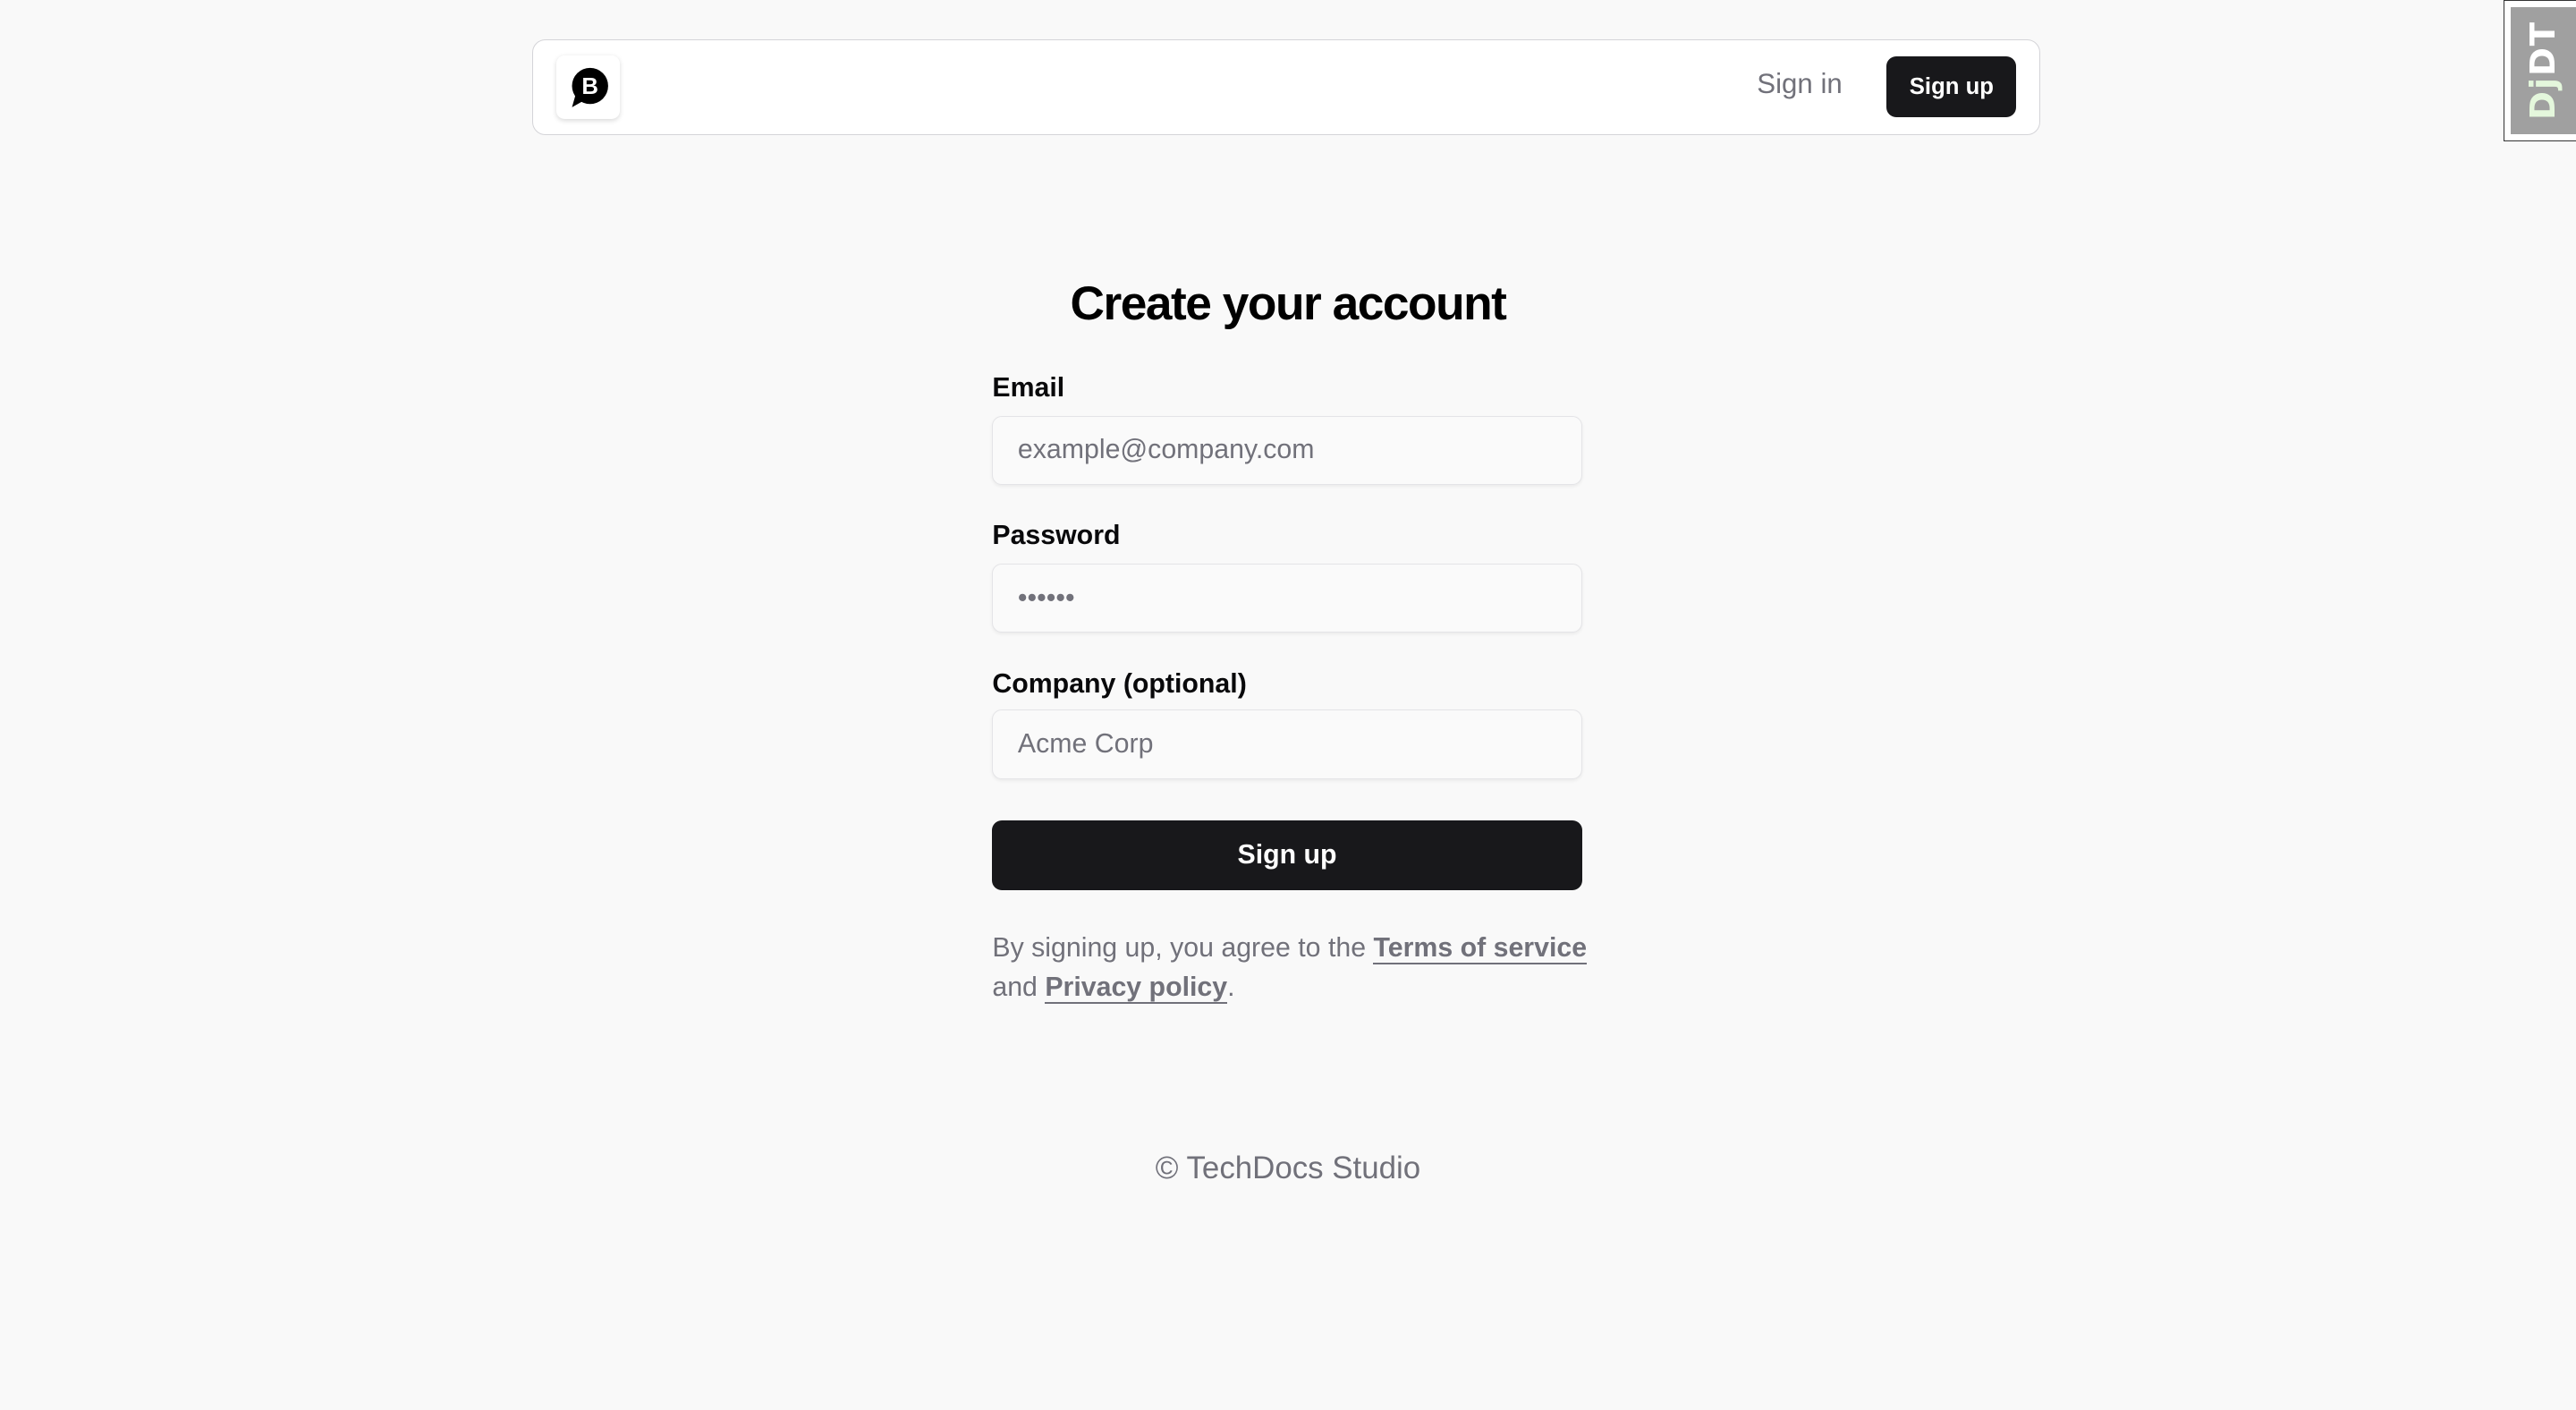  Describe the element at coordinates (1480, 948) in the screenshot. I see `terms-of-service-link: Terms of service` at that location.